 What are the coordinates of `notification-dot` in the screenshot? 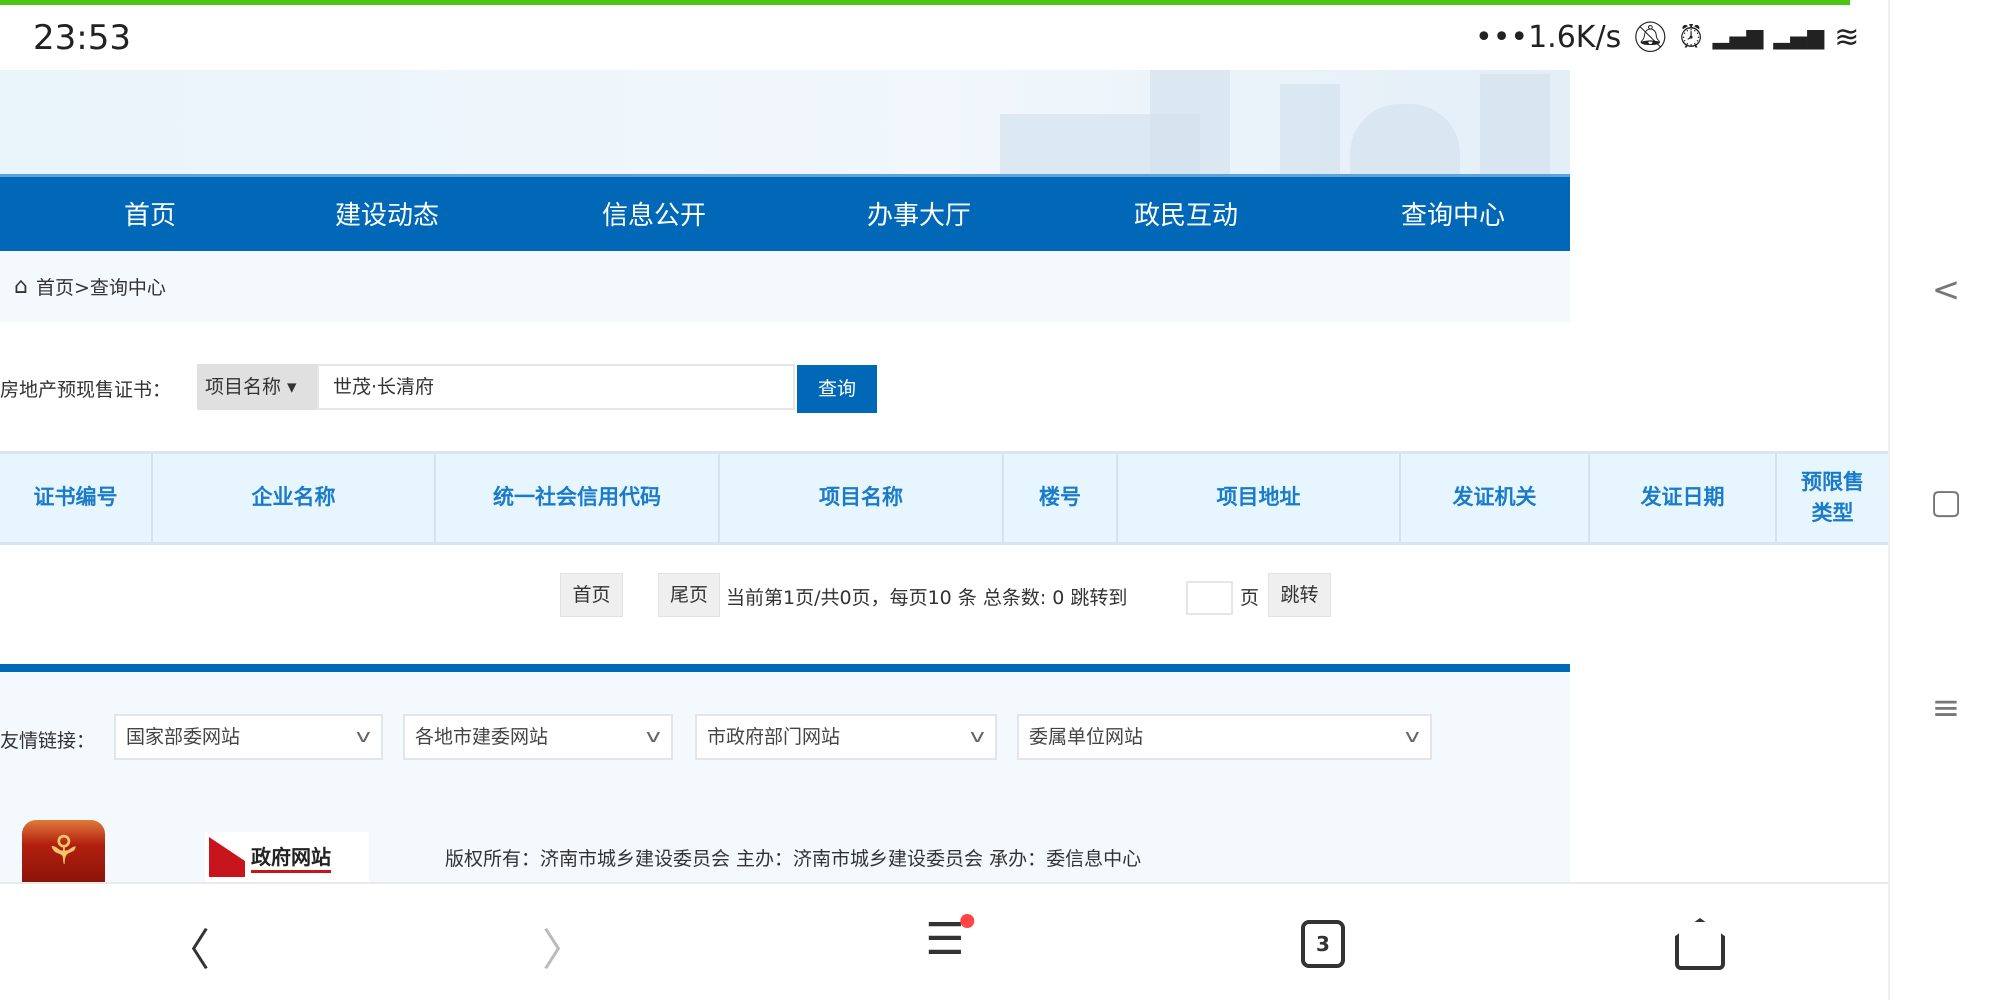 It's located at (967, 921).